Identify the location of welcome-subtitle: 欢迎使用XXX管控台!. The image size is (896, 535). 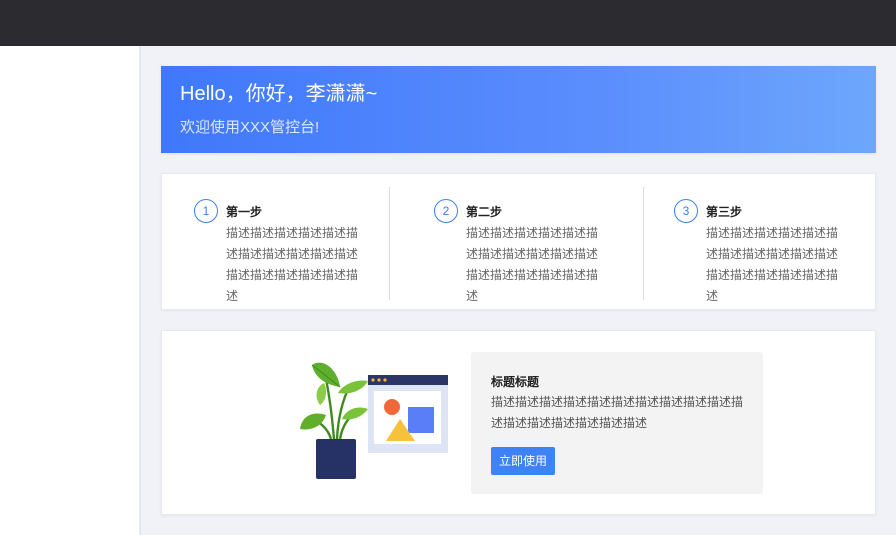
(250, 127).